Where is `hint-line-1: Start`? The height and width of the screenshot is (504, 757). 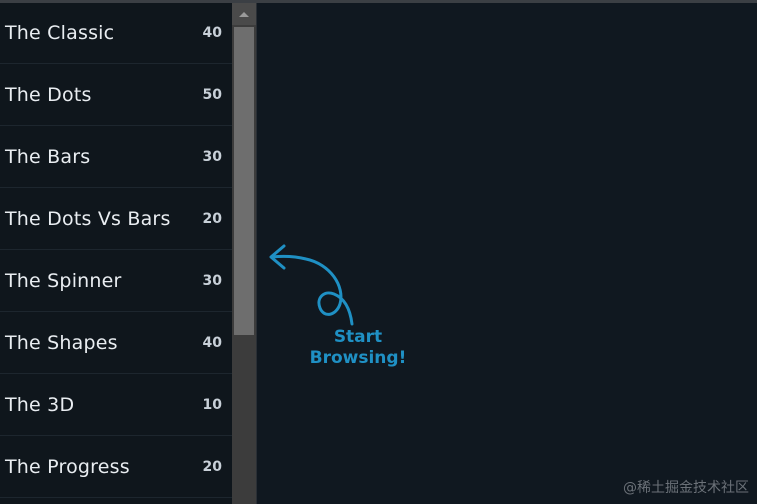
hint-line-1: Start is located at coordinates (358, 337).